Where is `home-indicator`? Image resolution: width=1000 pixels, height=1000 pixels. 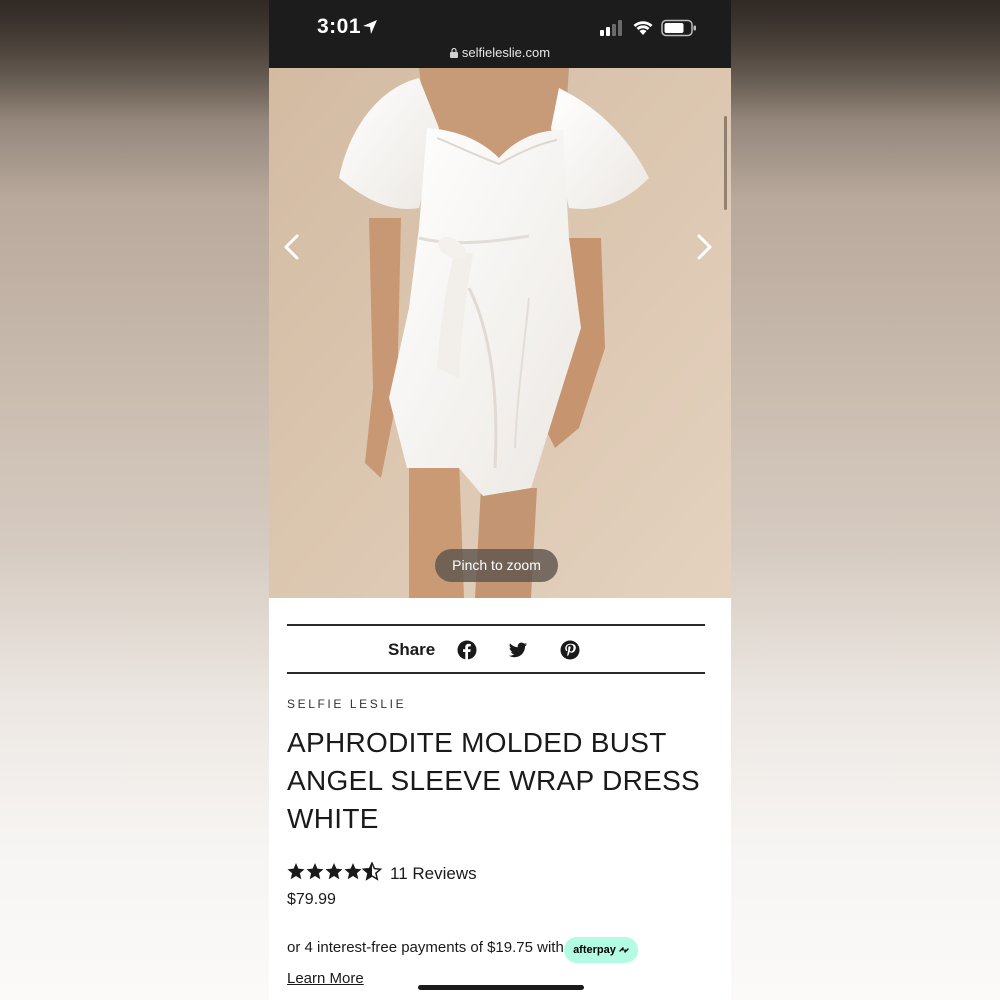 home-indicator is located at coordinates (501, 987).